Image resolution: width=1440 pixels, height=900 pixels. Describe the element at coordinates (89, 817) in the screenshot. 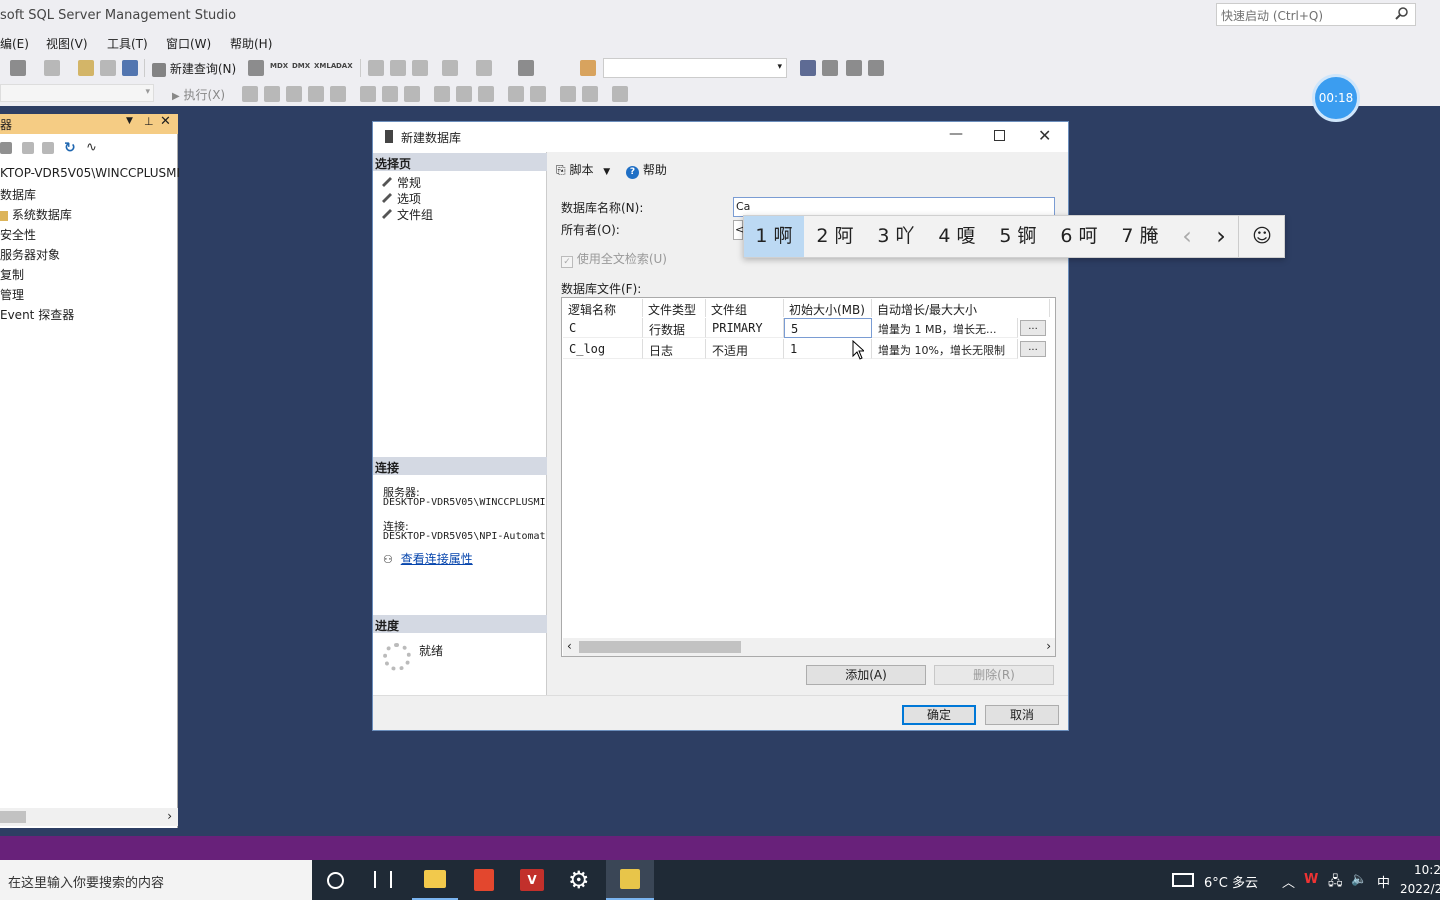

I see `horizontal-scrollbar: ›` at that location.